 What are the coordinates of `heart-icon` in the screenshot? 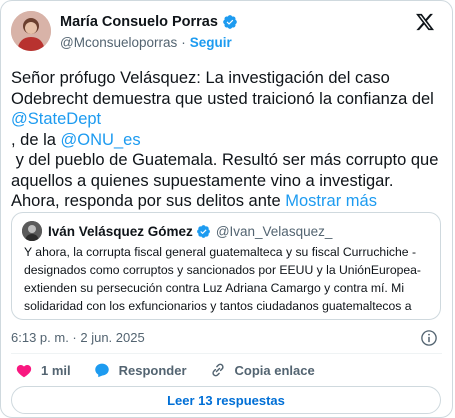 It's located at (24, 371).